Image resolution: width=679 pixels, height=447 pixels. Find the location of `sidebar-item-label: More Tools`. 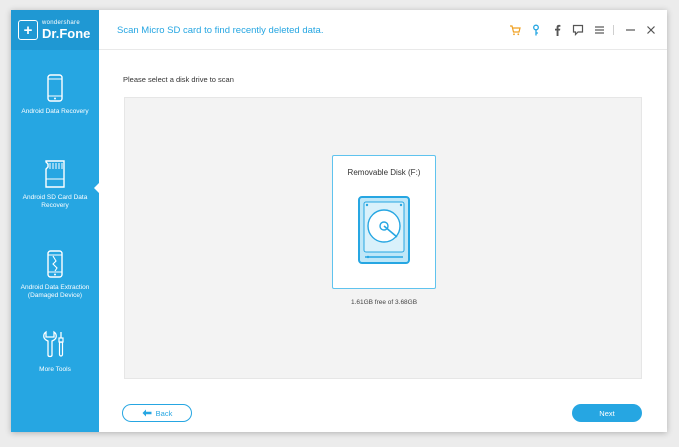

sidebar-item-label: More Tools is located at coordinates (55, 369).